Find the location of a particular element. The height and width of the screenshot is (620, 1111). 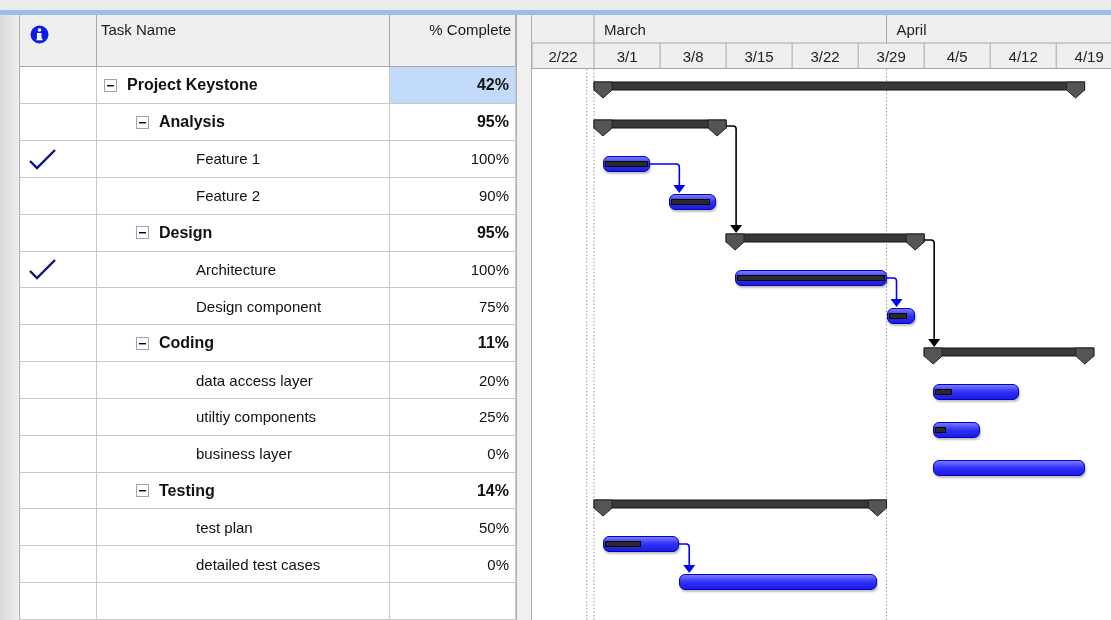

task-name: data access layer is located at coordinates (254, 380).